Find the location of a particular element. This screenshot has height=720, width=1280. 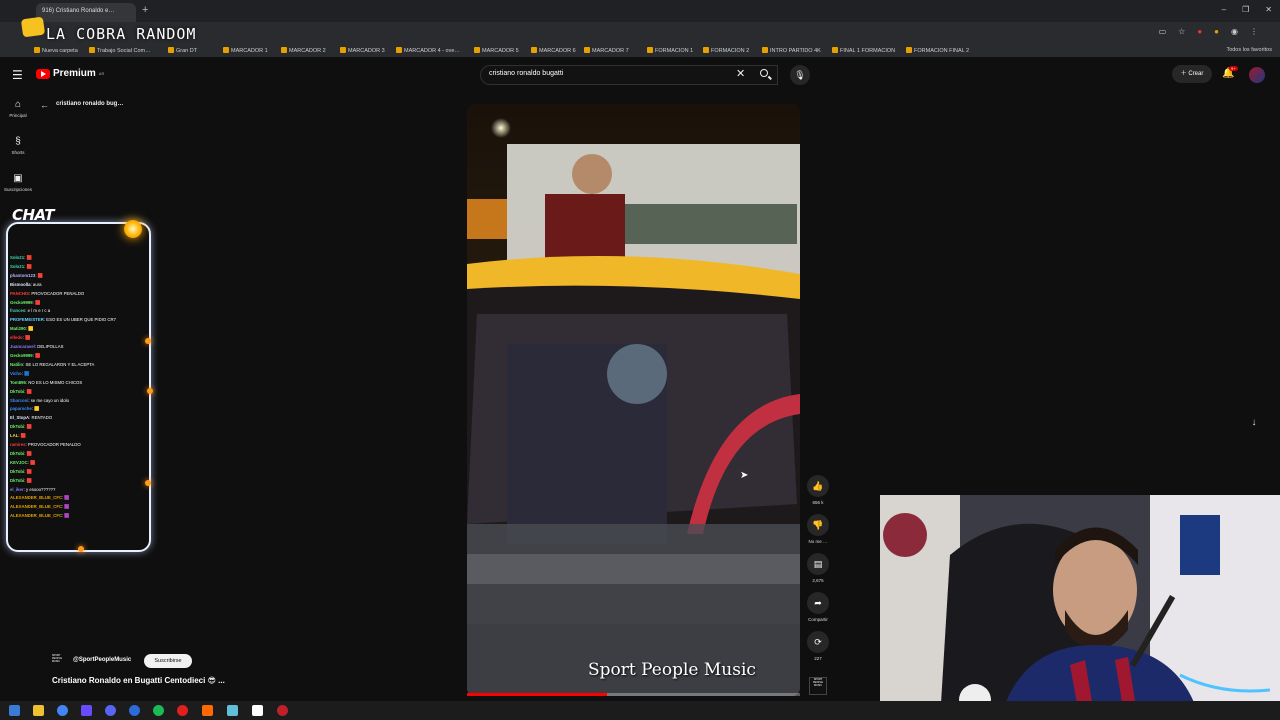

chat-text: : 🟨 is located at coordinates (29, 329).